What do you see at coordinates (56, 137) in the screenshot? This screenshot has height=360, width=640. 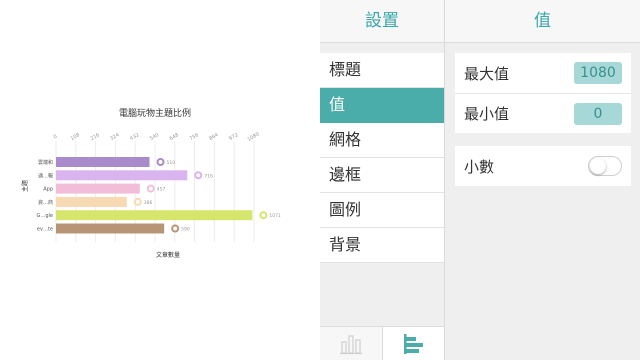 I see `x-tick-label: 0` at bounding box center [56, 137].